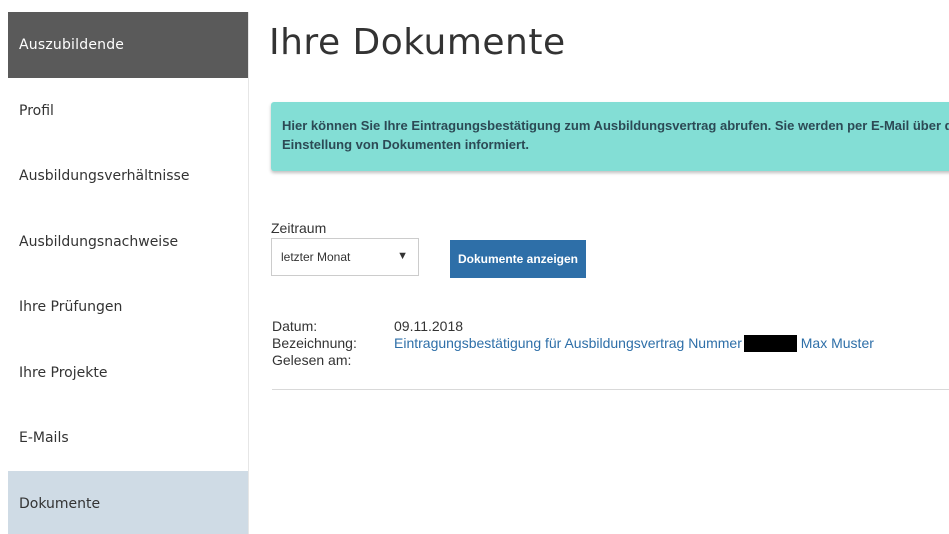  I want to click on divider, so click(610, 389).